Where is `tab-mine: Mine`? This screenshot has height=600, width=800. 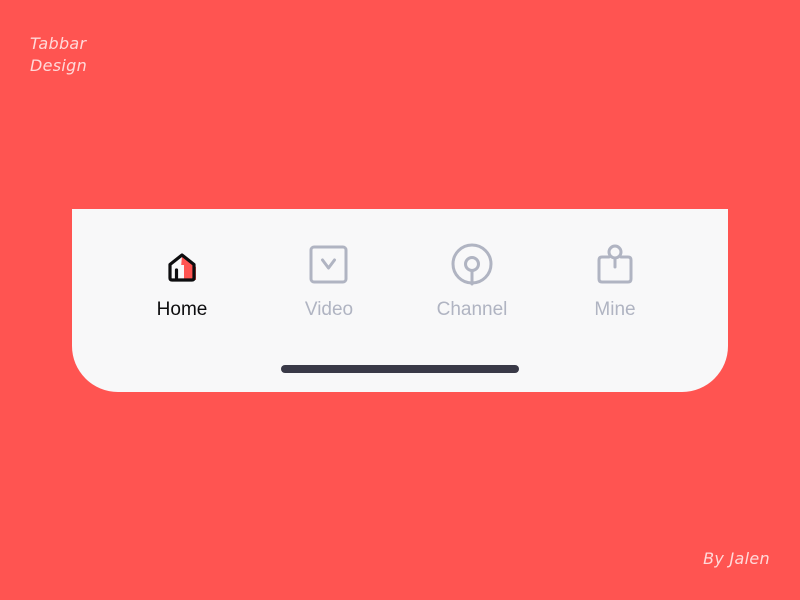 tab-mine: Mine is located at coordinates (615, 286).